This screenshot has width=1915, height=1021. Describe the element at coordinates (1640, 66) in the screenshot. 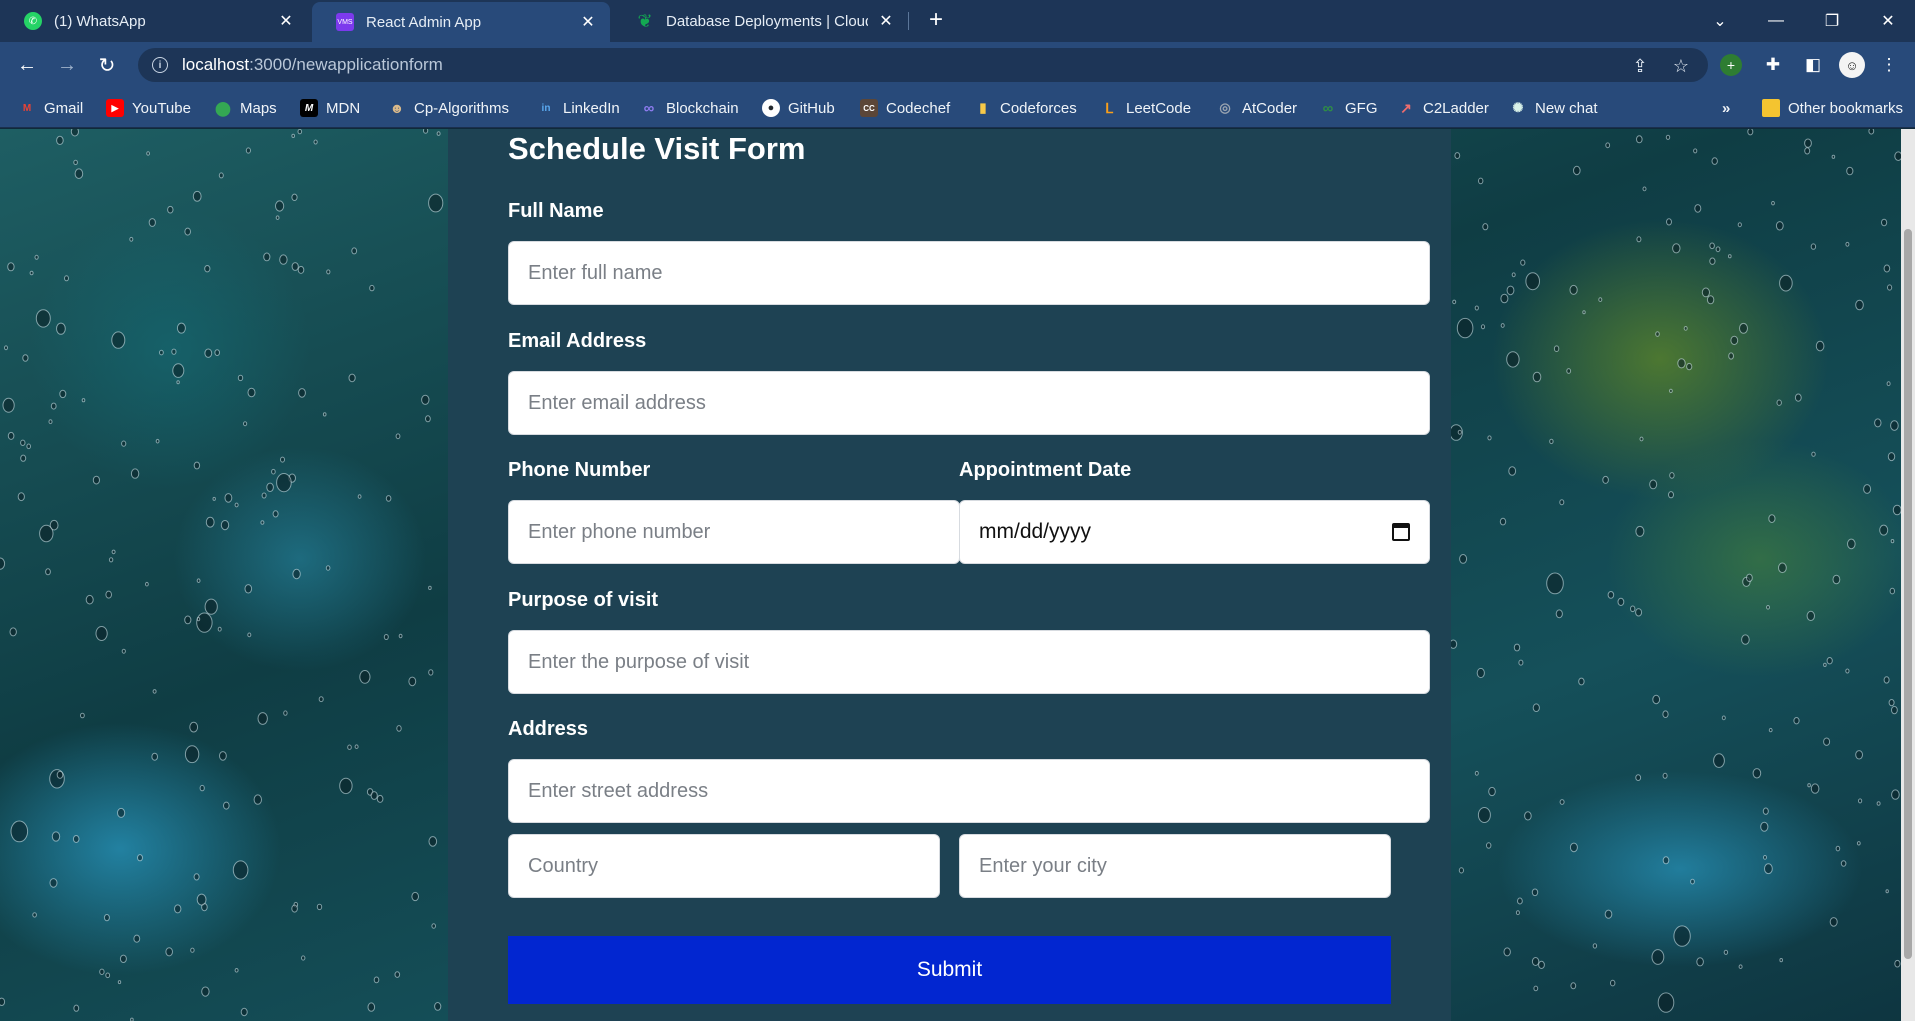

I see `share-icon: ⇪` at that location.